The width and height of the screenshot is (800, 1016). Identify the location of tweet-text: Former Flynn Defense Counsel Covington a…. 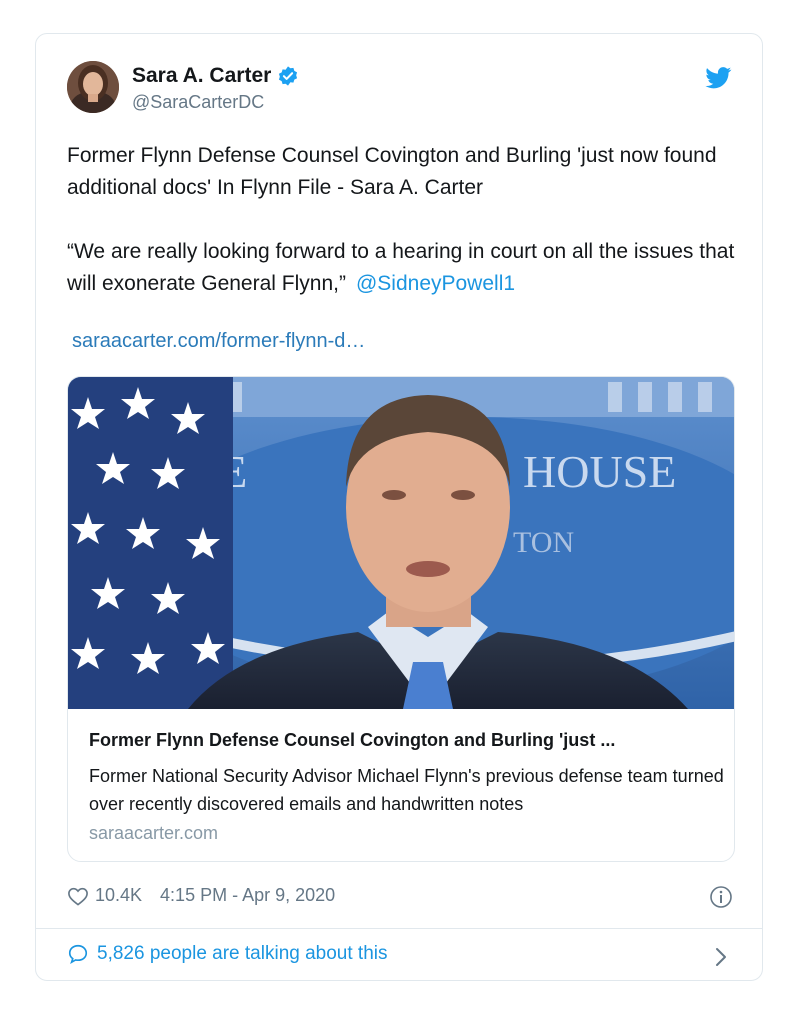
(402, 220).